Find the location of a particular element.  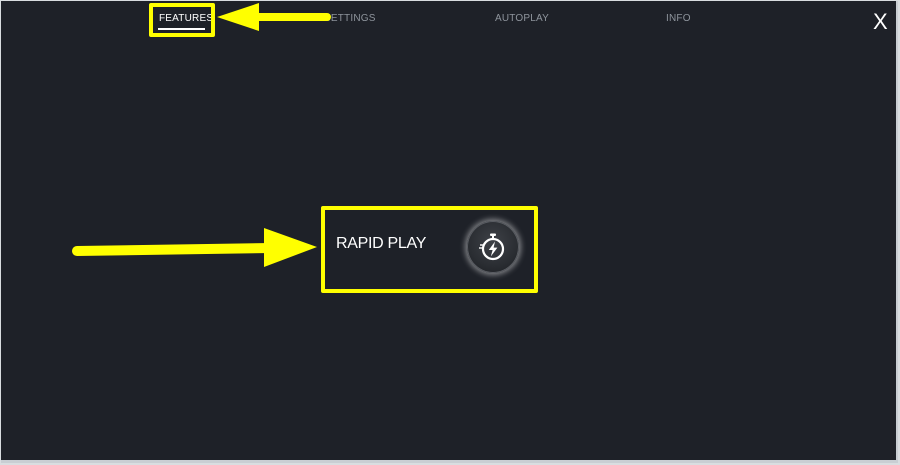

tab-settings: SETTINGS is located at coordinates (350, 18).